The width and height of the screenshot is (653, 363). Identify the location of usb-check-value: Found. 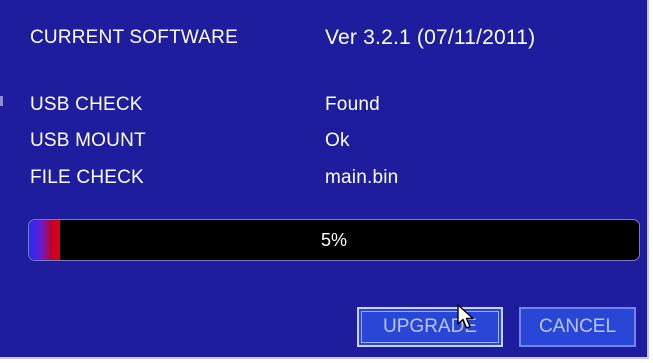
(352, 104).